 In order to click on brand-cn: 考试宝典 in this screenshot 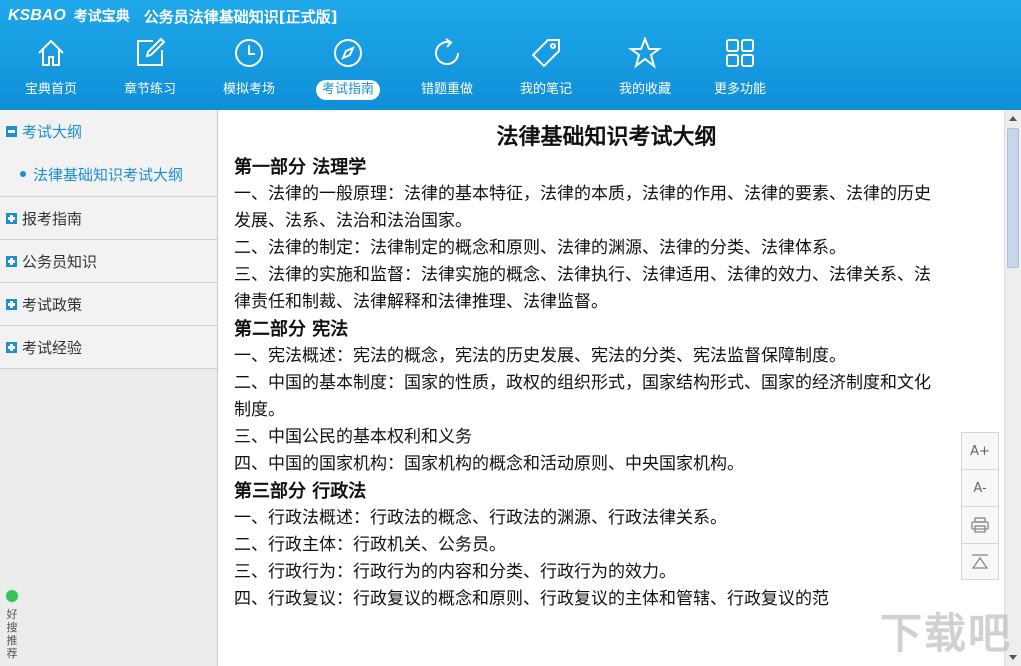, I will do `click(101, 17)`.